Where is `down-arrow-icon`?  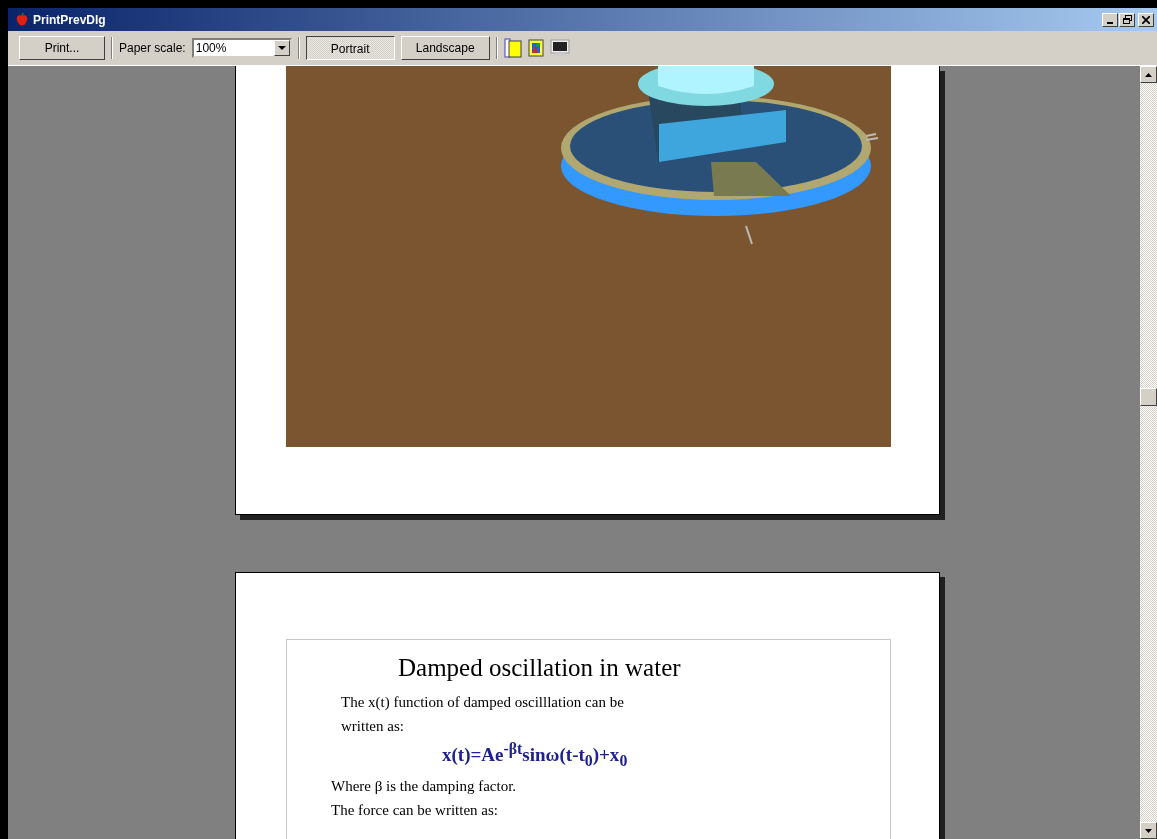 down-arrow-icon is located at coordinates (1148, 830).